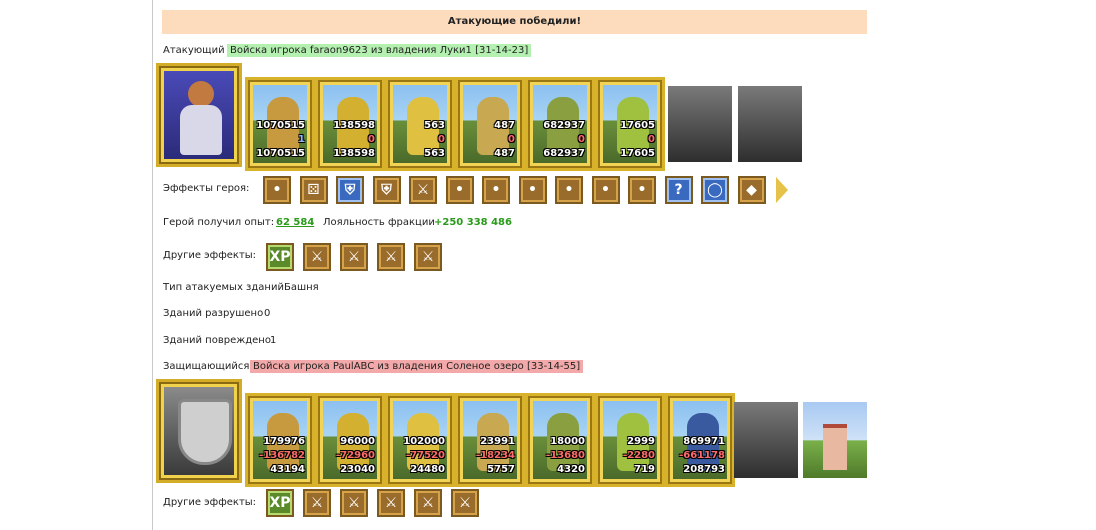  I want to click on unit-count-top: 682937, so click(564, 125).